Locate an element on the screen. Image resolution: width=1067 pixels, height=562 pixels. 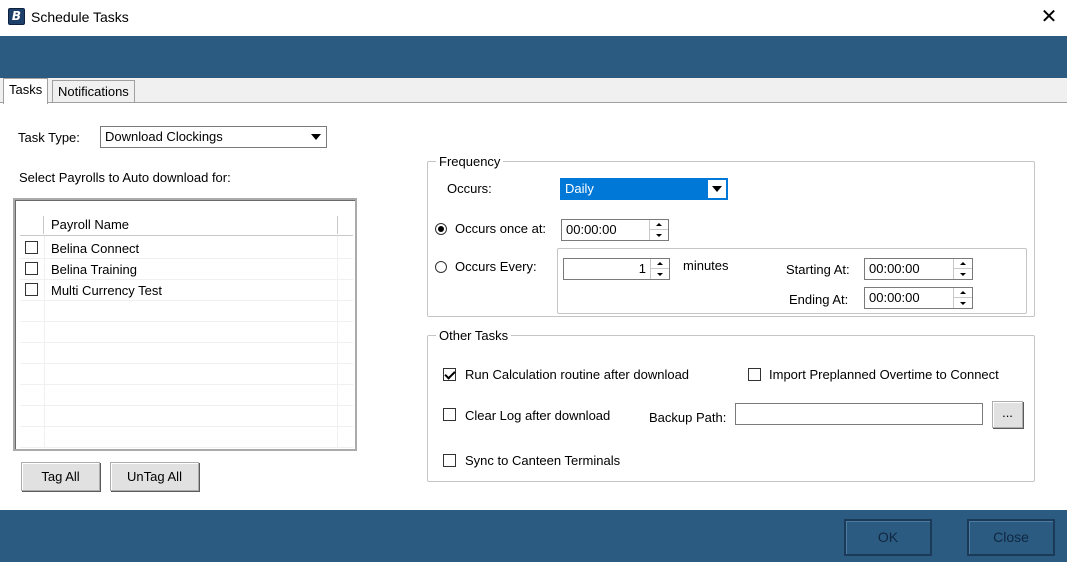
table-row: Multi Currency Test is located at coordinates (186, 290).